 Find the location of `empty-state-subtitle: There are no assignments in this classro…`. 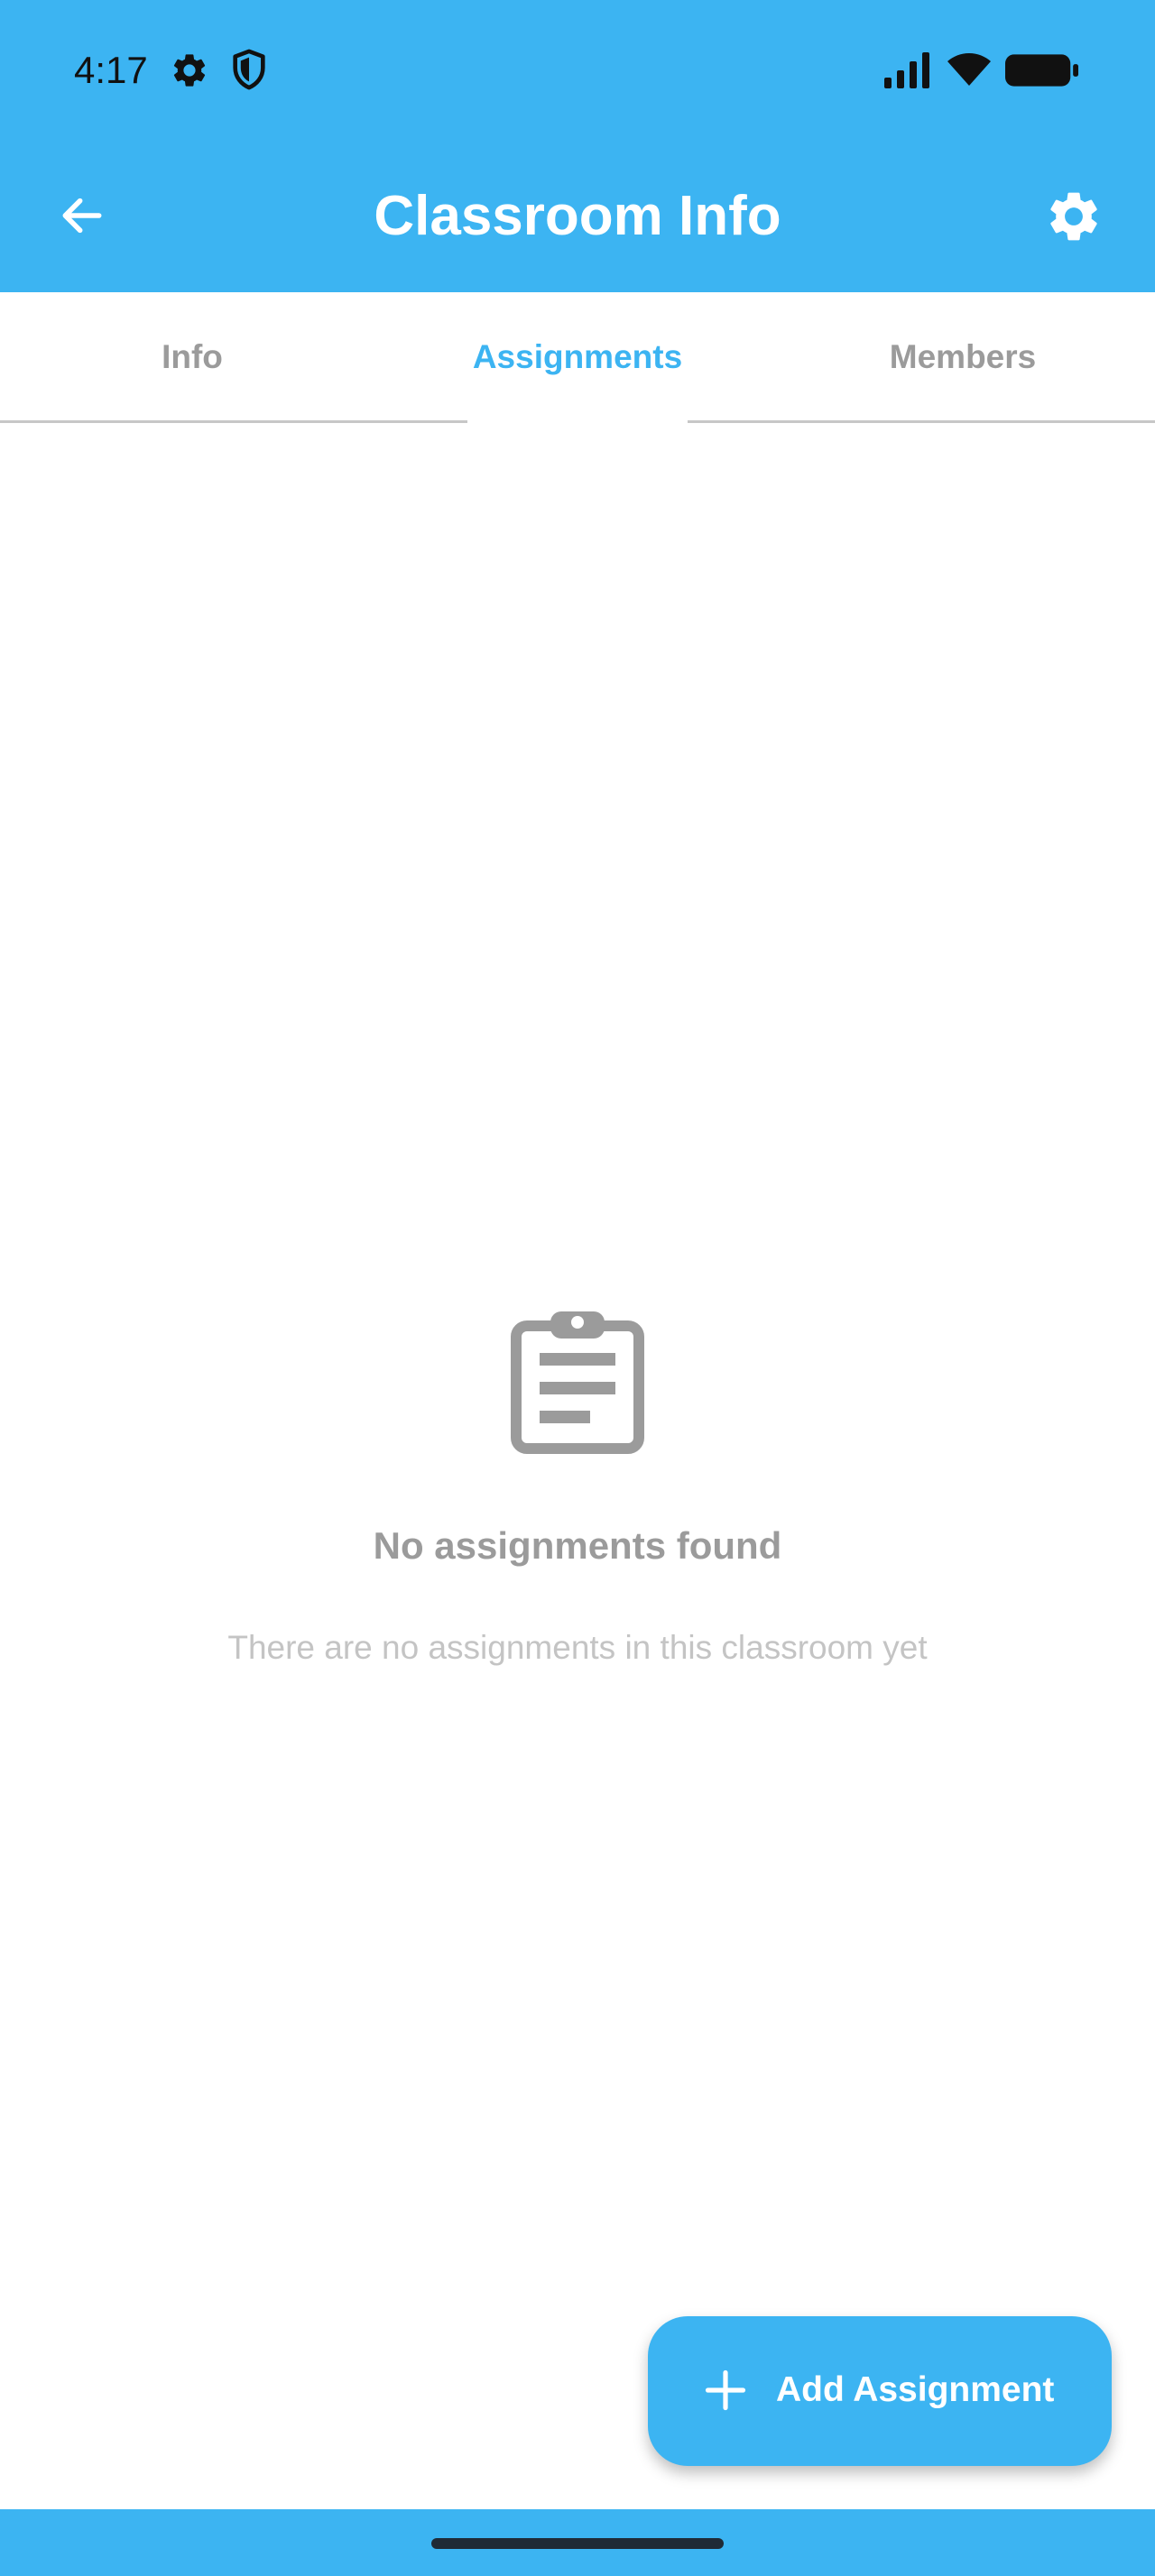

empty-state-subtitle: There are no assignments in this classro… is located at coordinates (577, 1647).